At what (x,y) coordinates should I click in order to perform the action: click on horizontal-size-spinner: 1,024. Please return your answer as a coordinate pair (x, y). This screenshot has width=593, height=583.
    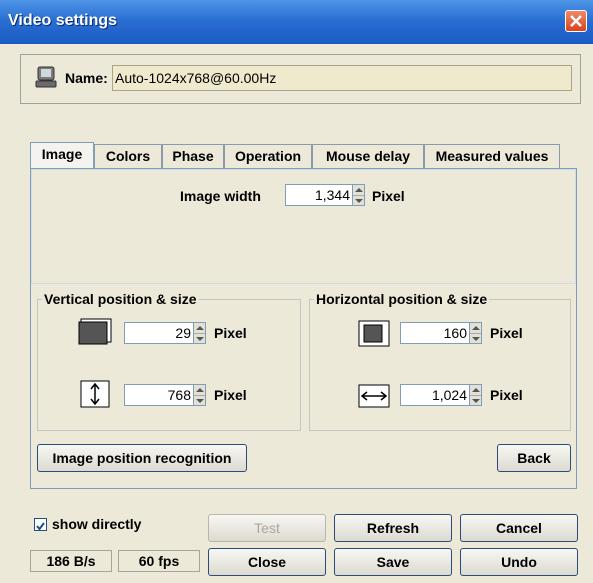
    Looking at the image, I should click on (441, 395).